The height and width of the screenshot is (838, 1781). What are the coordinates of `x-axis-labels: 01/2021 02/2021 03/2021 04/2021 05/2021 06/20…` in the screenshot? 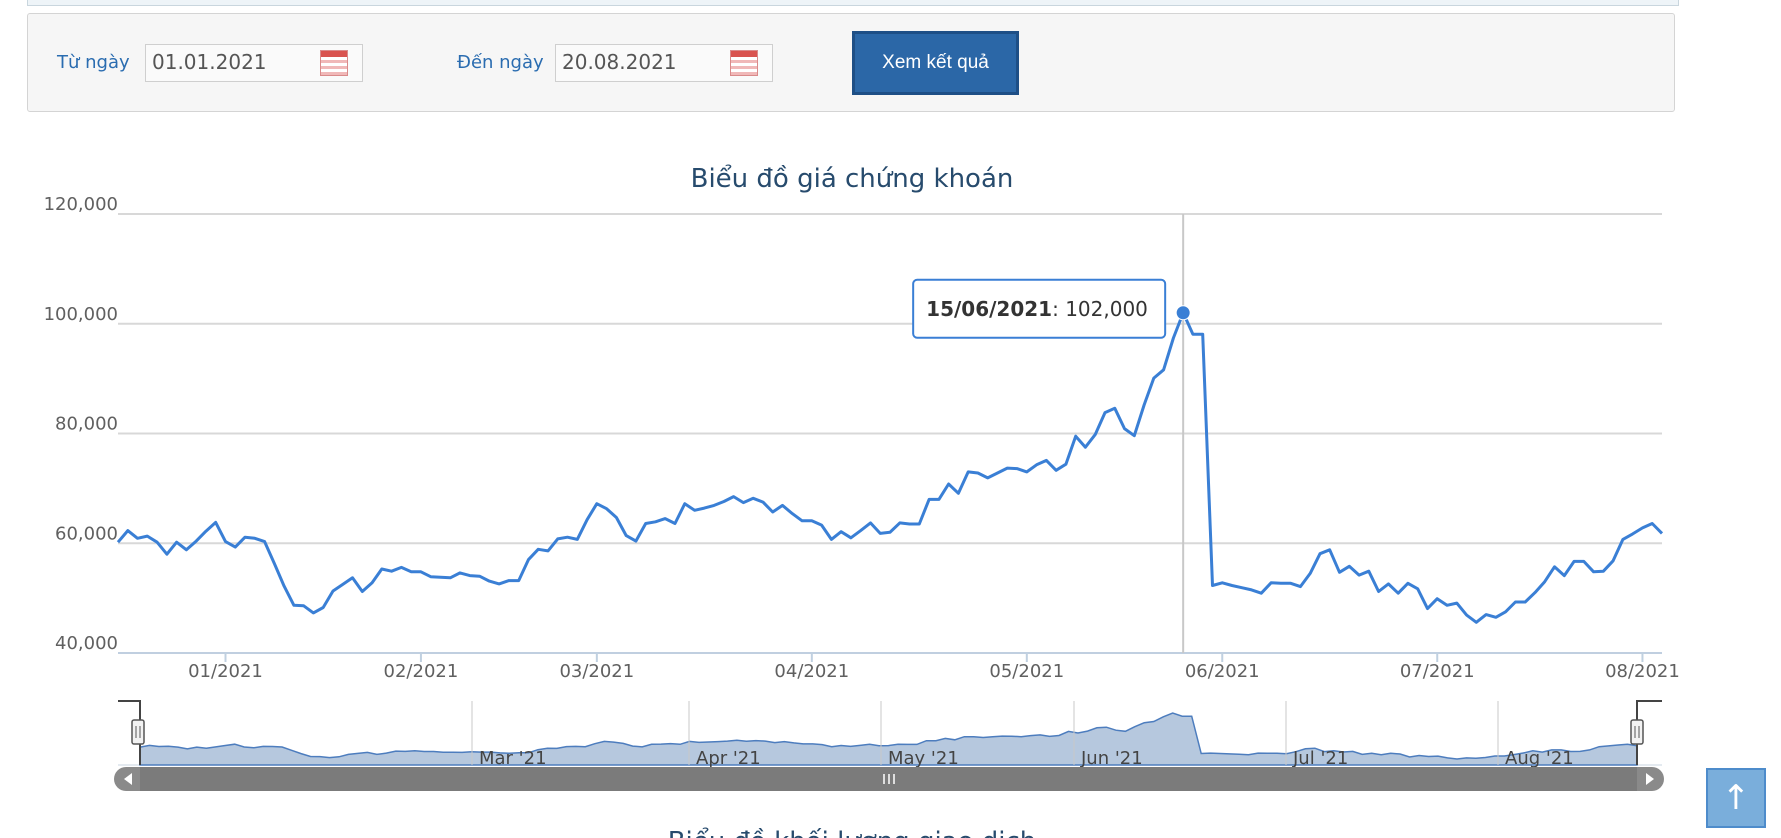 It's located at (934, 667).